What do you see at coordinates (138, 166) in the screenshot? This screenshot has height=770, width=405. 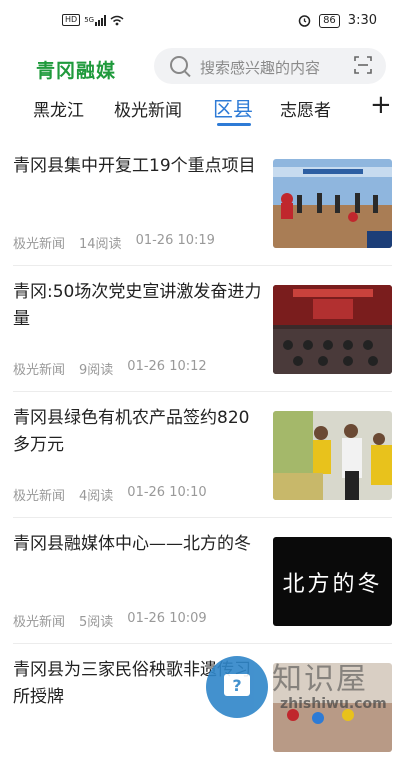 I see `article-title: 青冈县集中开复工19个重点项目` at bounding box center [138, 166].